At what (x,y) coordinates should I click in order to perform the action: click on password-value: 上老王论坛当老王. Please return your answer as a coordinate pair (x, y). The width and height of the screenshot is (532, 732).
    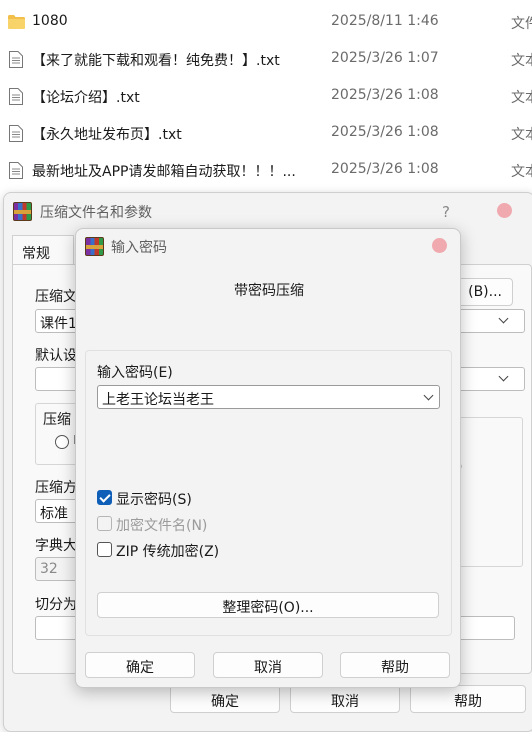
    Looking at the image, I should click on (158, 400).